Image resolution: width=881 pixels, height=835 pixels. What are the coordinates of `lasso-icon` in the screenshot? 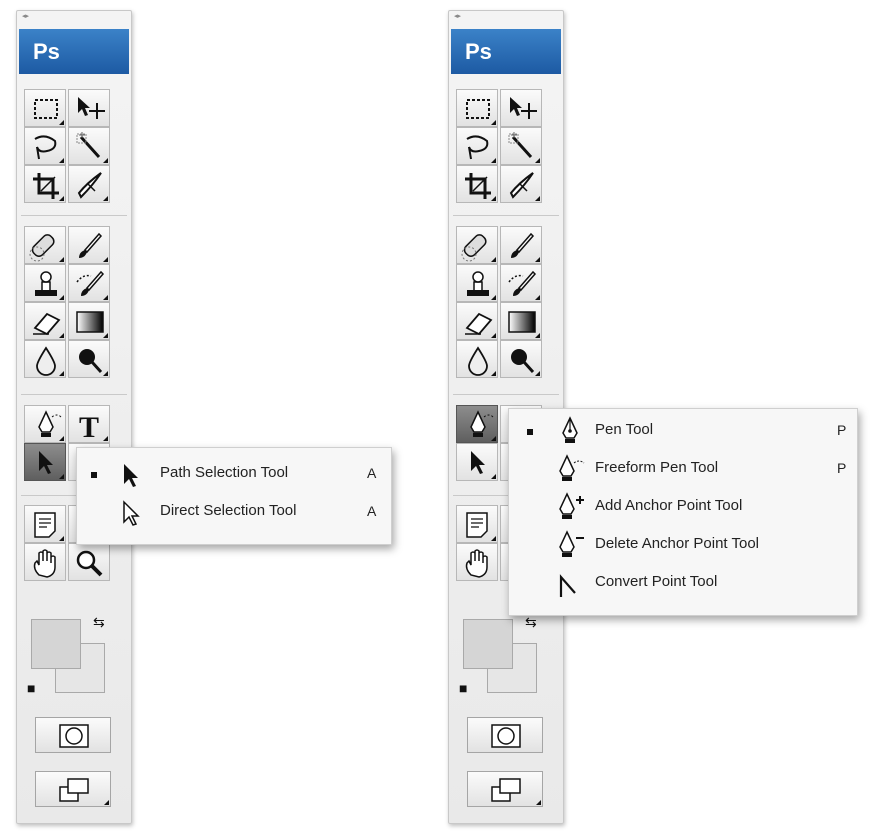 It's located at (477, 147).